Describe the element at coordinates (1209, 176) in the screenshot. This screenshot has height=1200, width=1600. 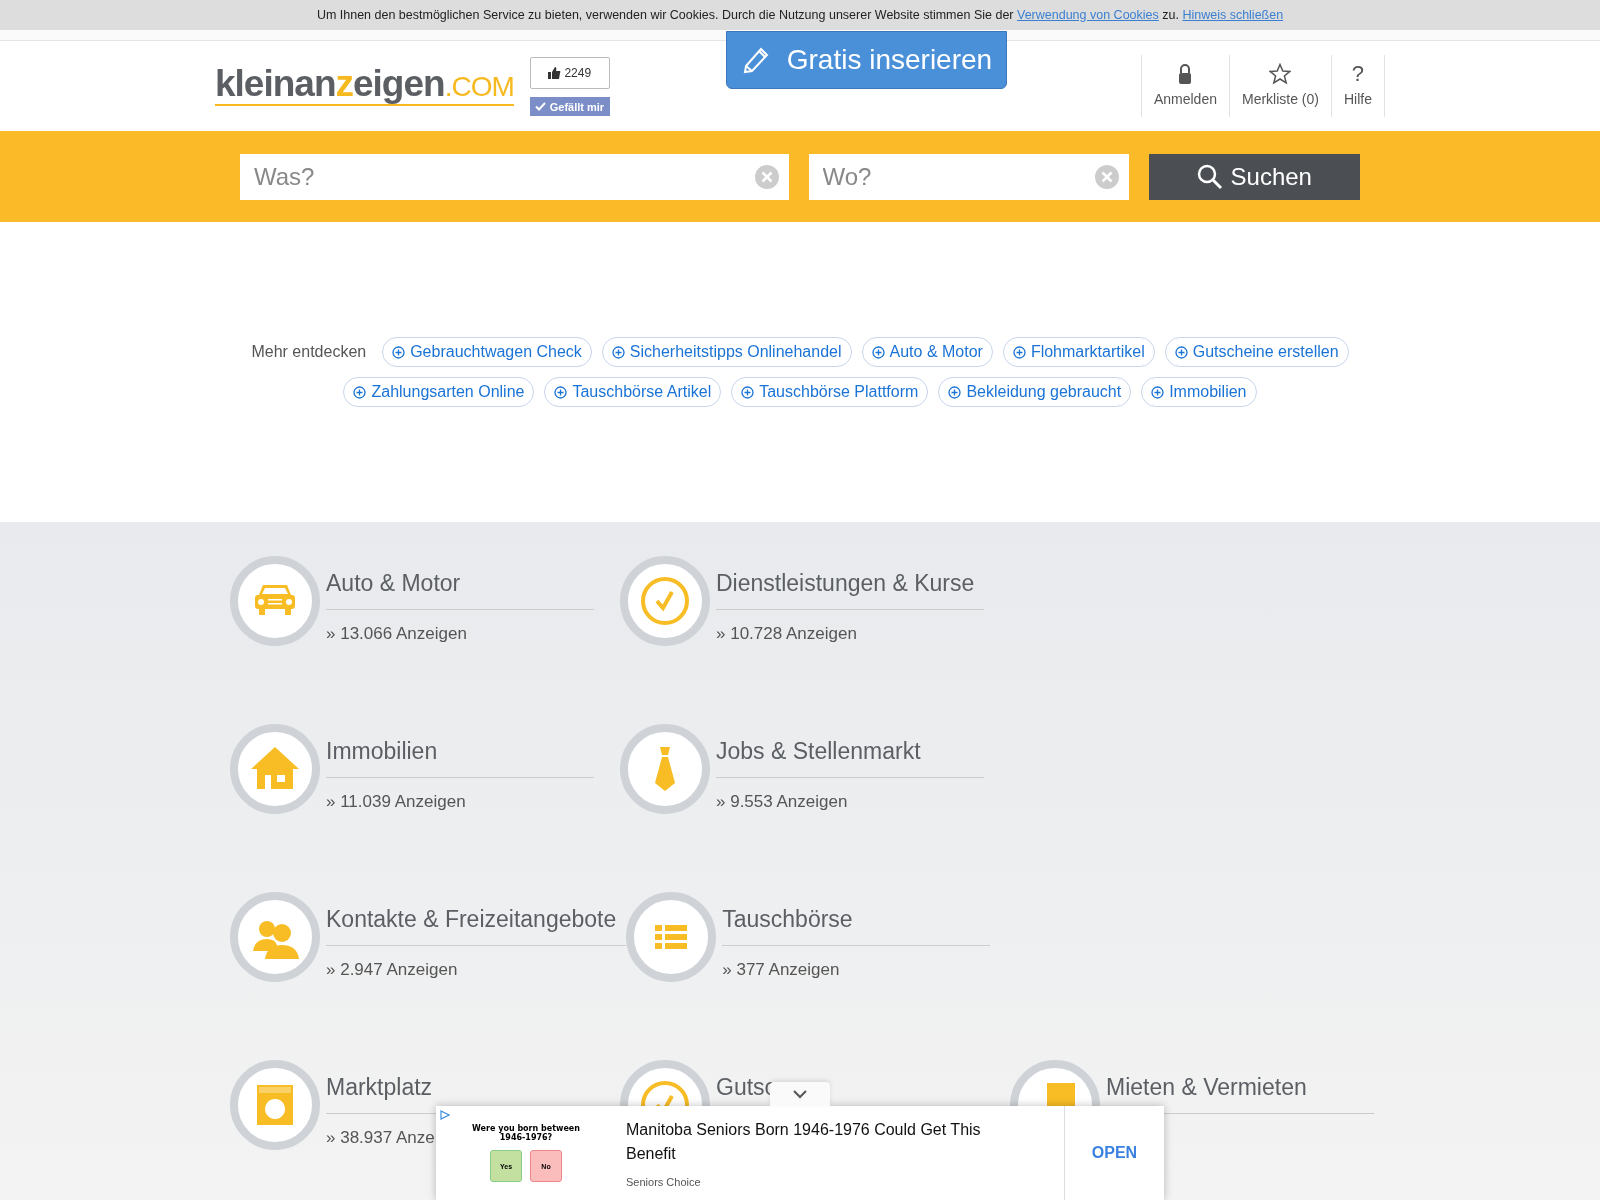
I see `search-icon` at that location.